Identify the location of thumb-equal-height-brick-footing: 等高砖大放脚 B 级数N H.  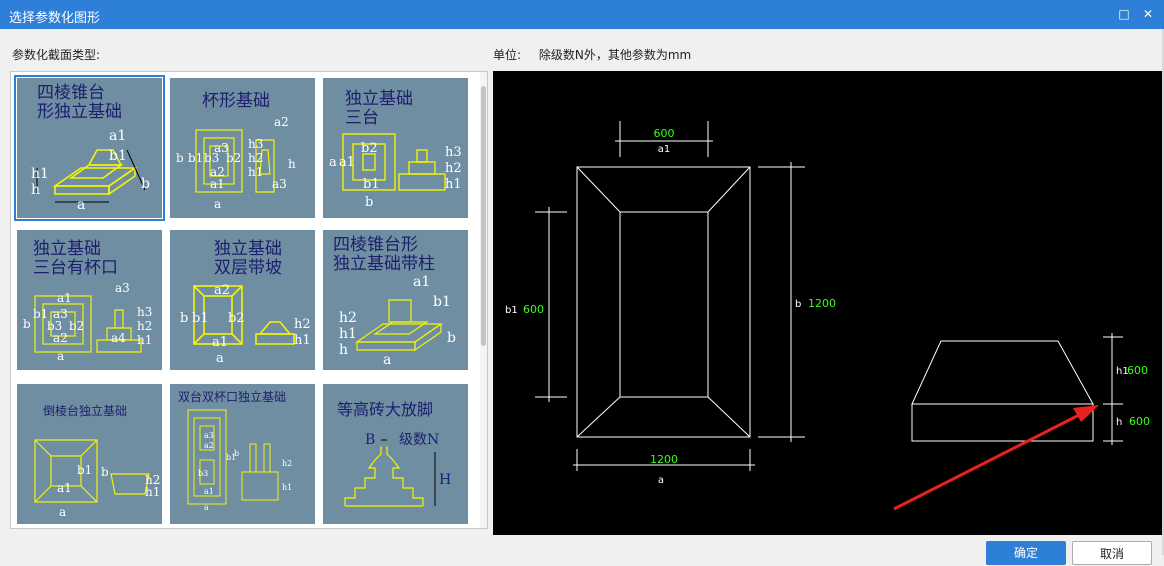
(395, 454).